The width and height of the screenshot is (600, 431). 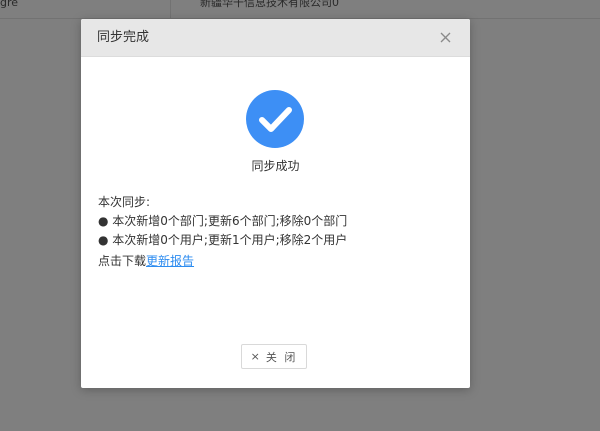 I want to click on download-row: 点击下载更新报告, so click(x=146, y=260).